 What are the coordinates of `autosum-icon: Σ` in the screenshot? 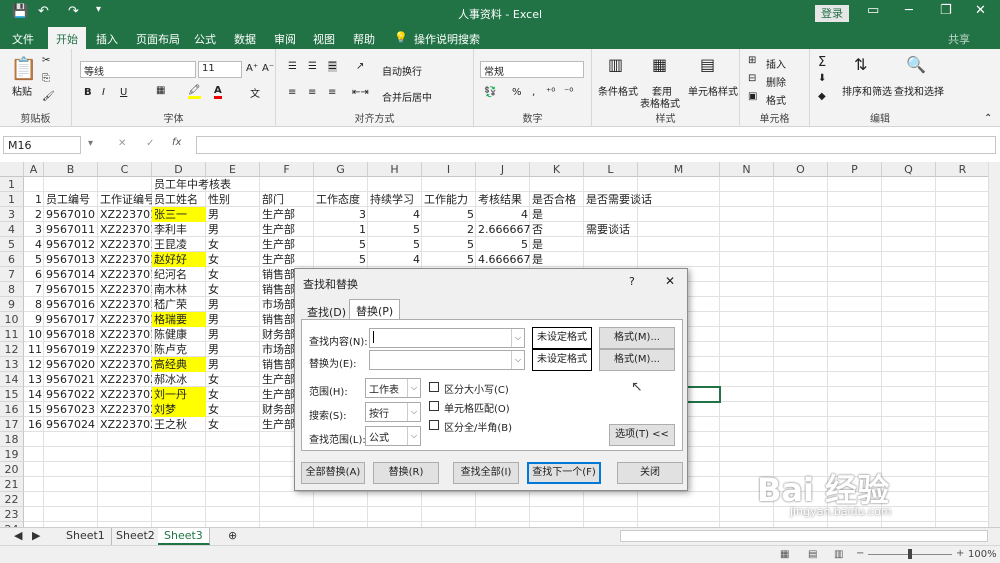 It's located at (822, 62).